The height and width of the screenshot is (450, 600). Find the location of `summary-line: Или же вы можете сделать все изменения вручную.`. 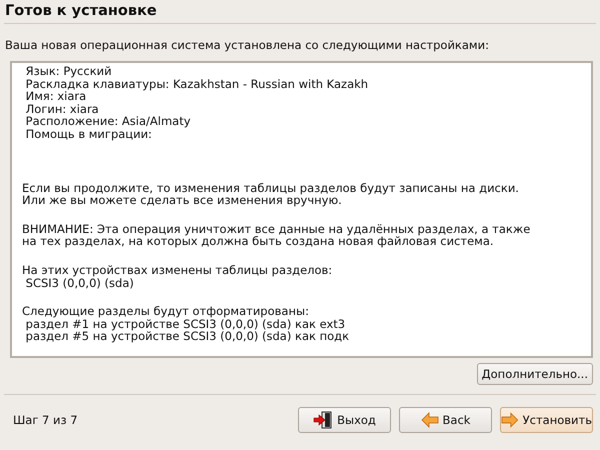

summary-line: Или же вы можете сделать все изменения вручную. is located at coordinates (182, 200).